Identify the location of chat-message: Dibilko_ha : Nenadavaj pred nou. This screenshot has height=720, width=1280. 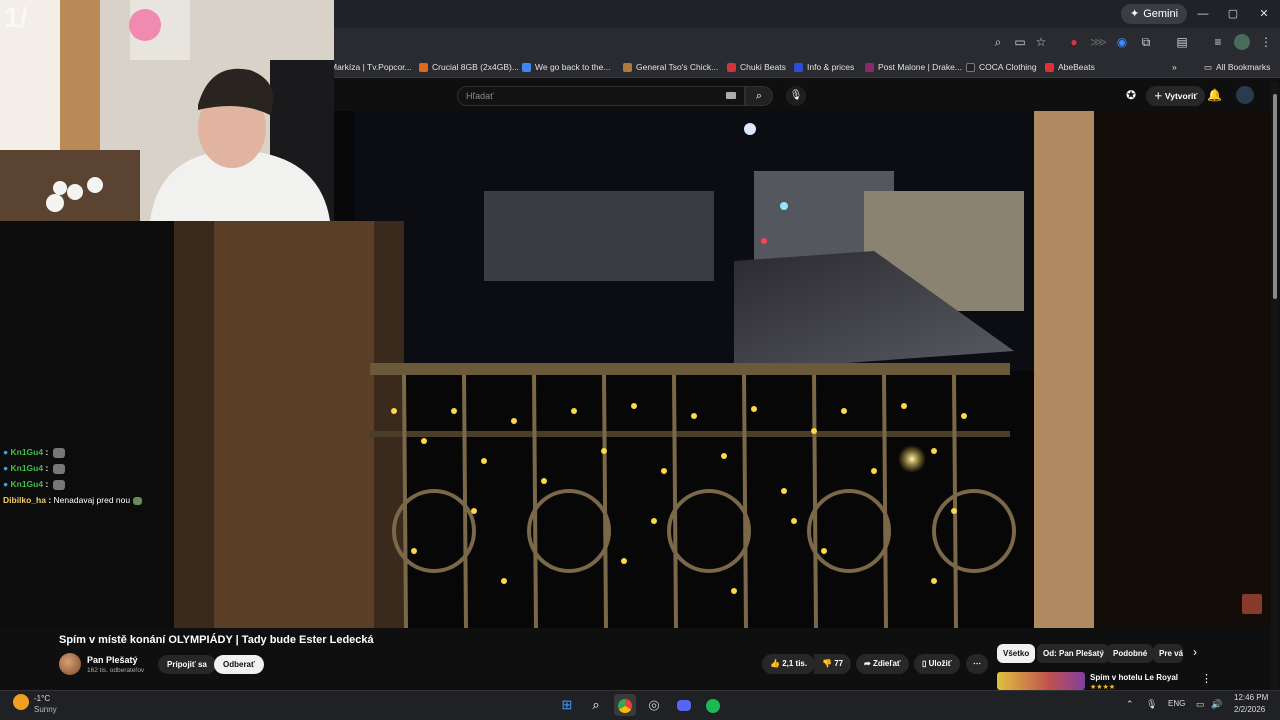
(73, 500).